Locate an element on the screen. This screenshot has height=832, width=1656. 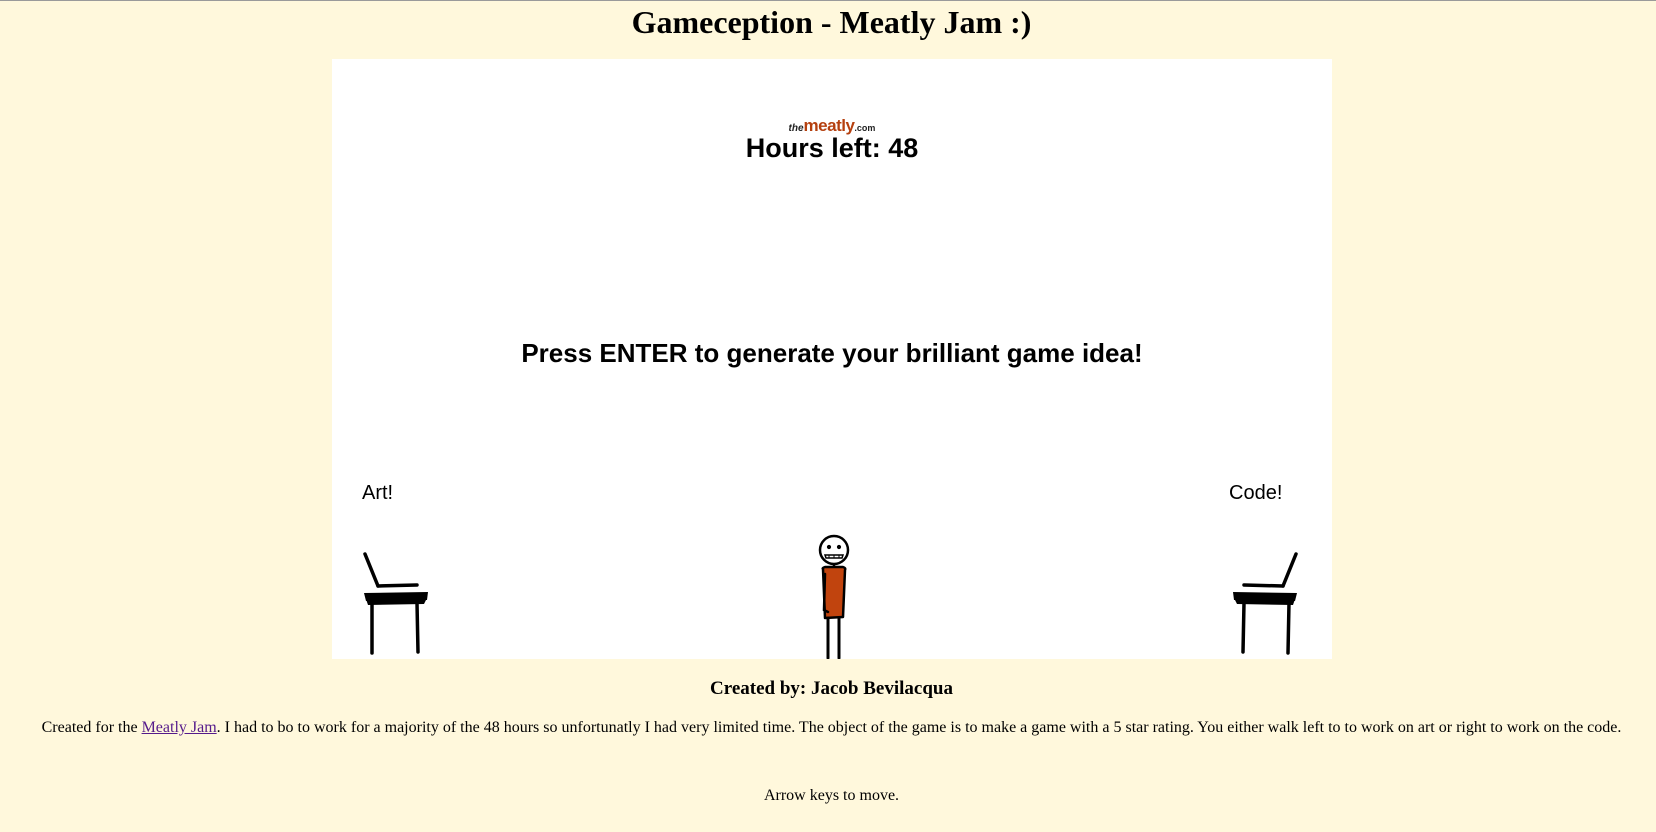
player-head is located at coordinates (834, 550).